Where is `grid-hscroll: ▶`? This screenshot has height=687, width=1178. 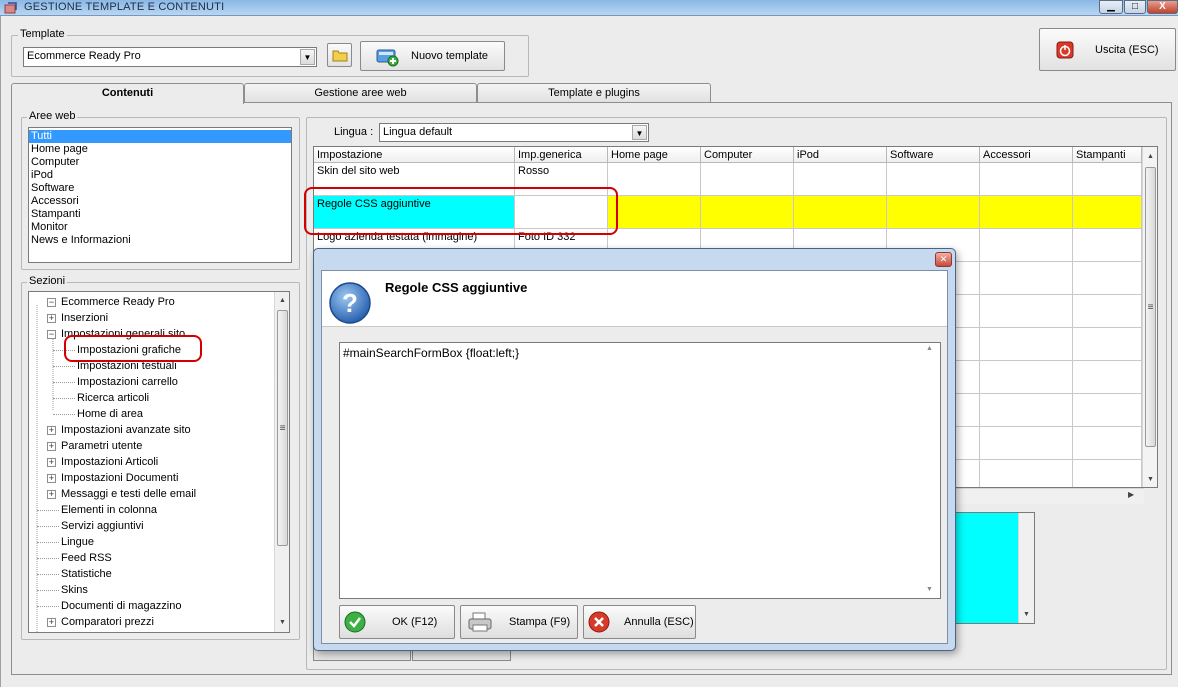 grid-hscroll: ▶ is located at coordinates (1050, 496).